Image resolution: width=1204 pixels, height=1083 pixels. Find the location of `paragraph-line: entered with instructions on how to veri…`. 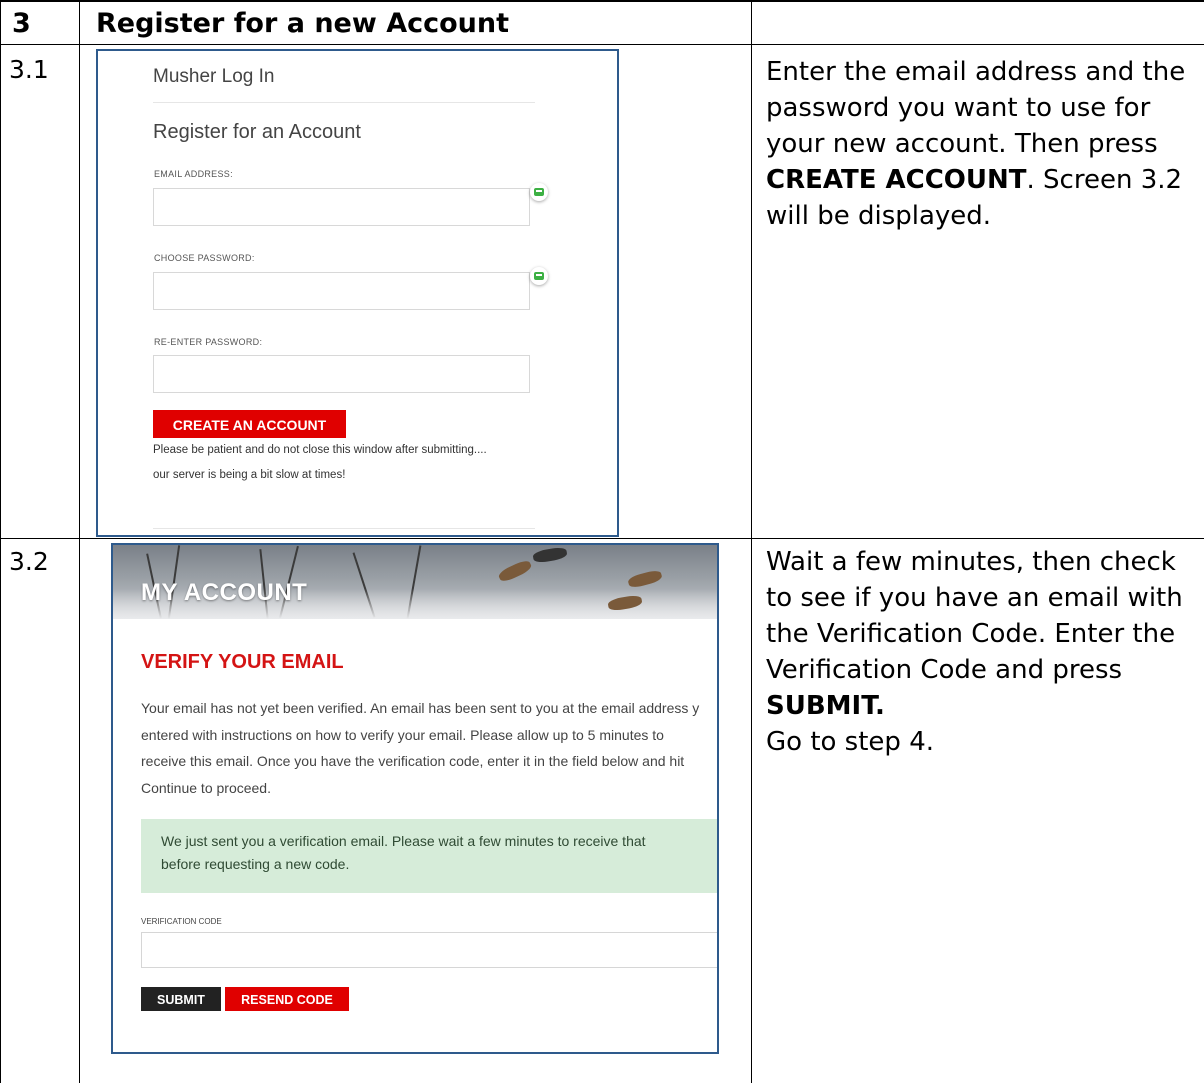

paragraph-line: entered with instructions on how to veri… is located at coordinates (402, 734).